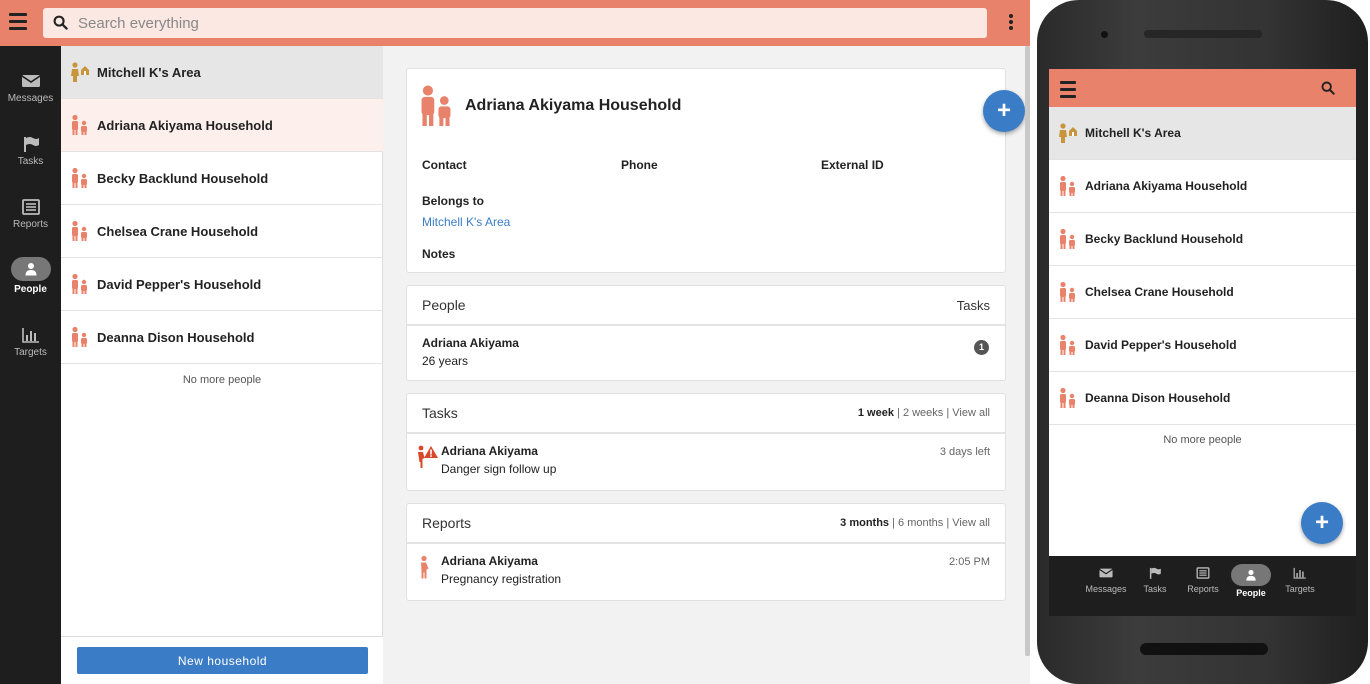 Image resolution: width=1370 pixels, height=684 pixels. What do you see at coordinates (973, 305) in the screenshot?
I see `people-tasks-column-label: Tasks` at bounding box center [973, 305].